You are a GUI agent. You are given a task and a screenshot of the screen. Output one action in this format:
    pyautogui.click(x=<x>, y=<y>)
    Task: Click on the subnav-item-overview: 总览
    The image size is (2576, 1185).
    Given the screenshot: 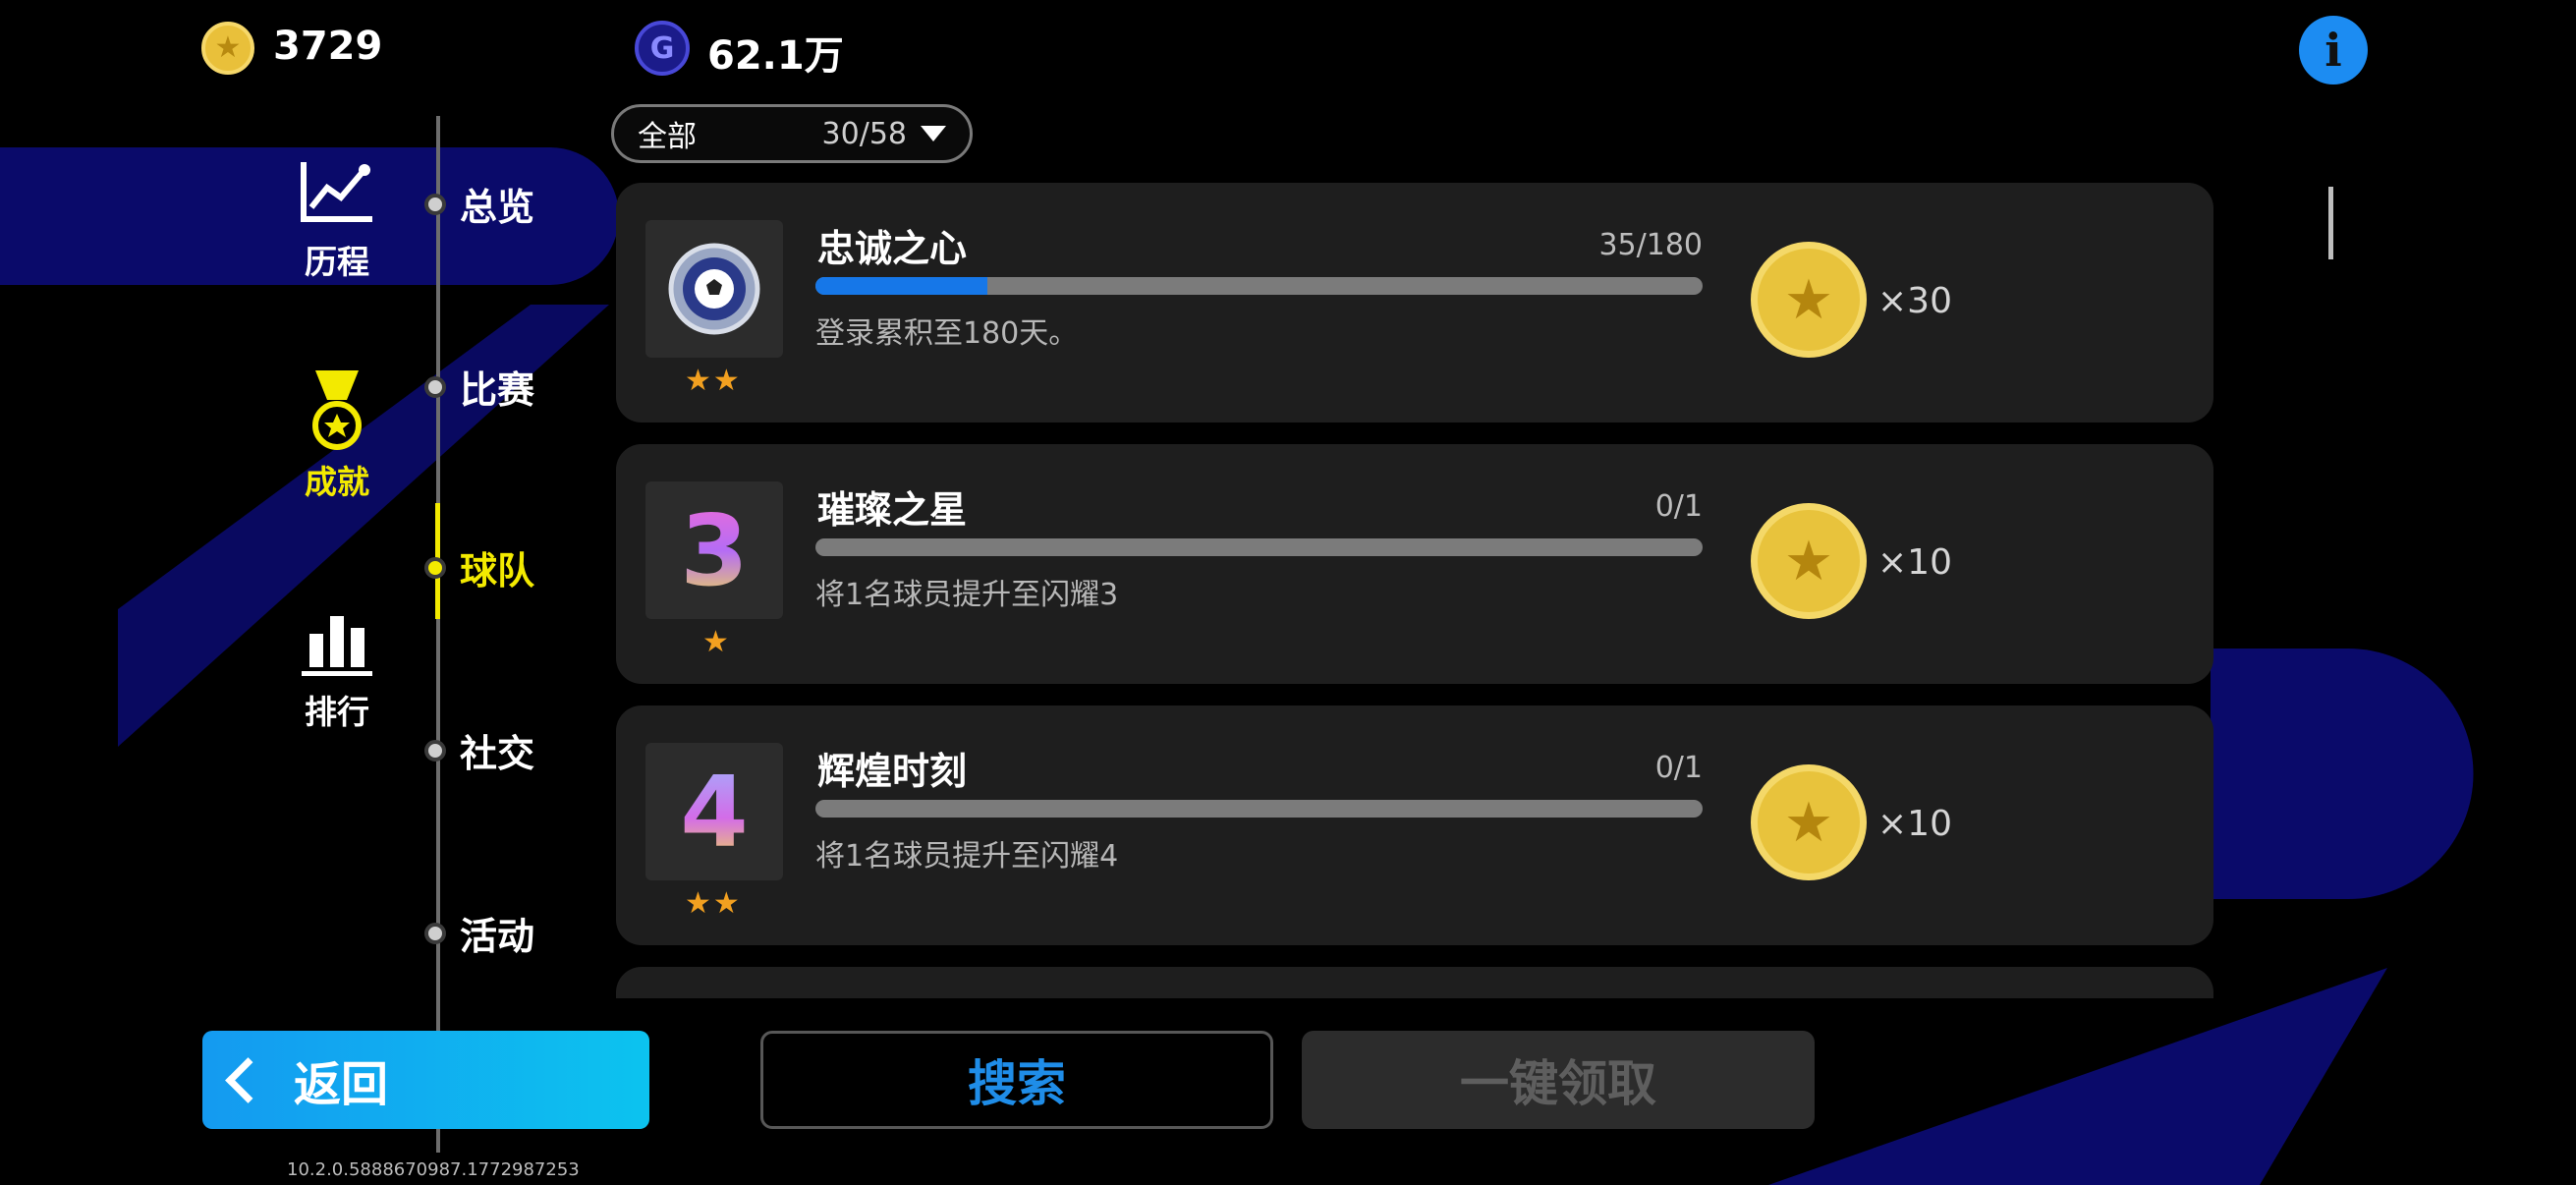 What is the action you would take?
    pyautogui.click(x=479, y=204)
    